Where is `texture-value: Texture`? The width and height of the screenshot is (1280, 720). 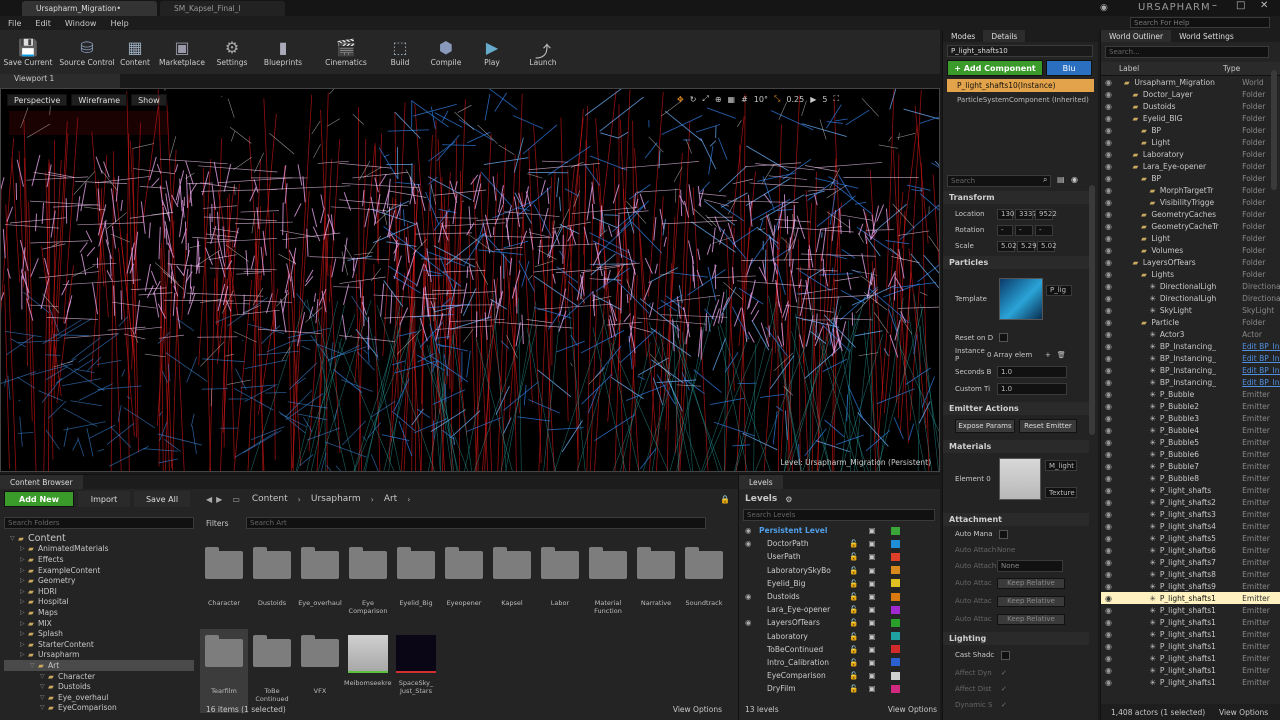 texture-value: Texture is located at coordinates (1061, 492).